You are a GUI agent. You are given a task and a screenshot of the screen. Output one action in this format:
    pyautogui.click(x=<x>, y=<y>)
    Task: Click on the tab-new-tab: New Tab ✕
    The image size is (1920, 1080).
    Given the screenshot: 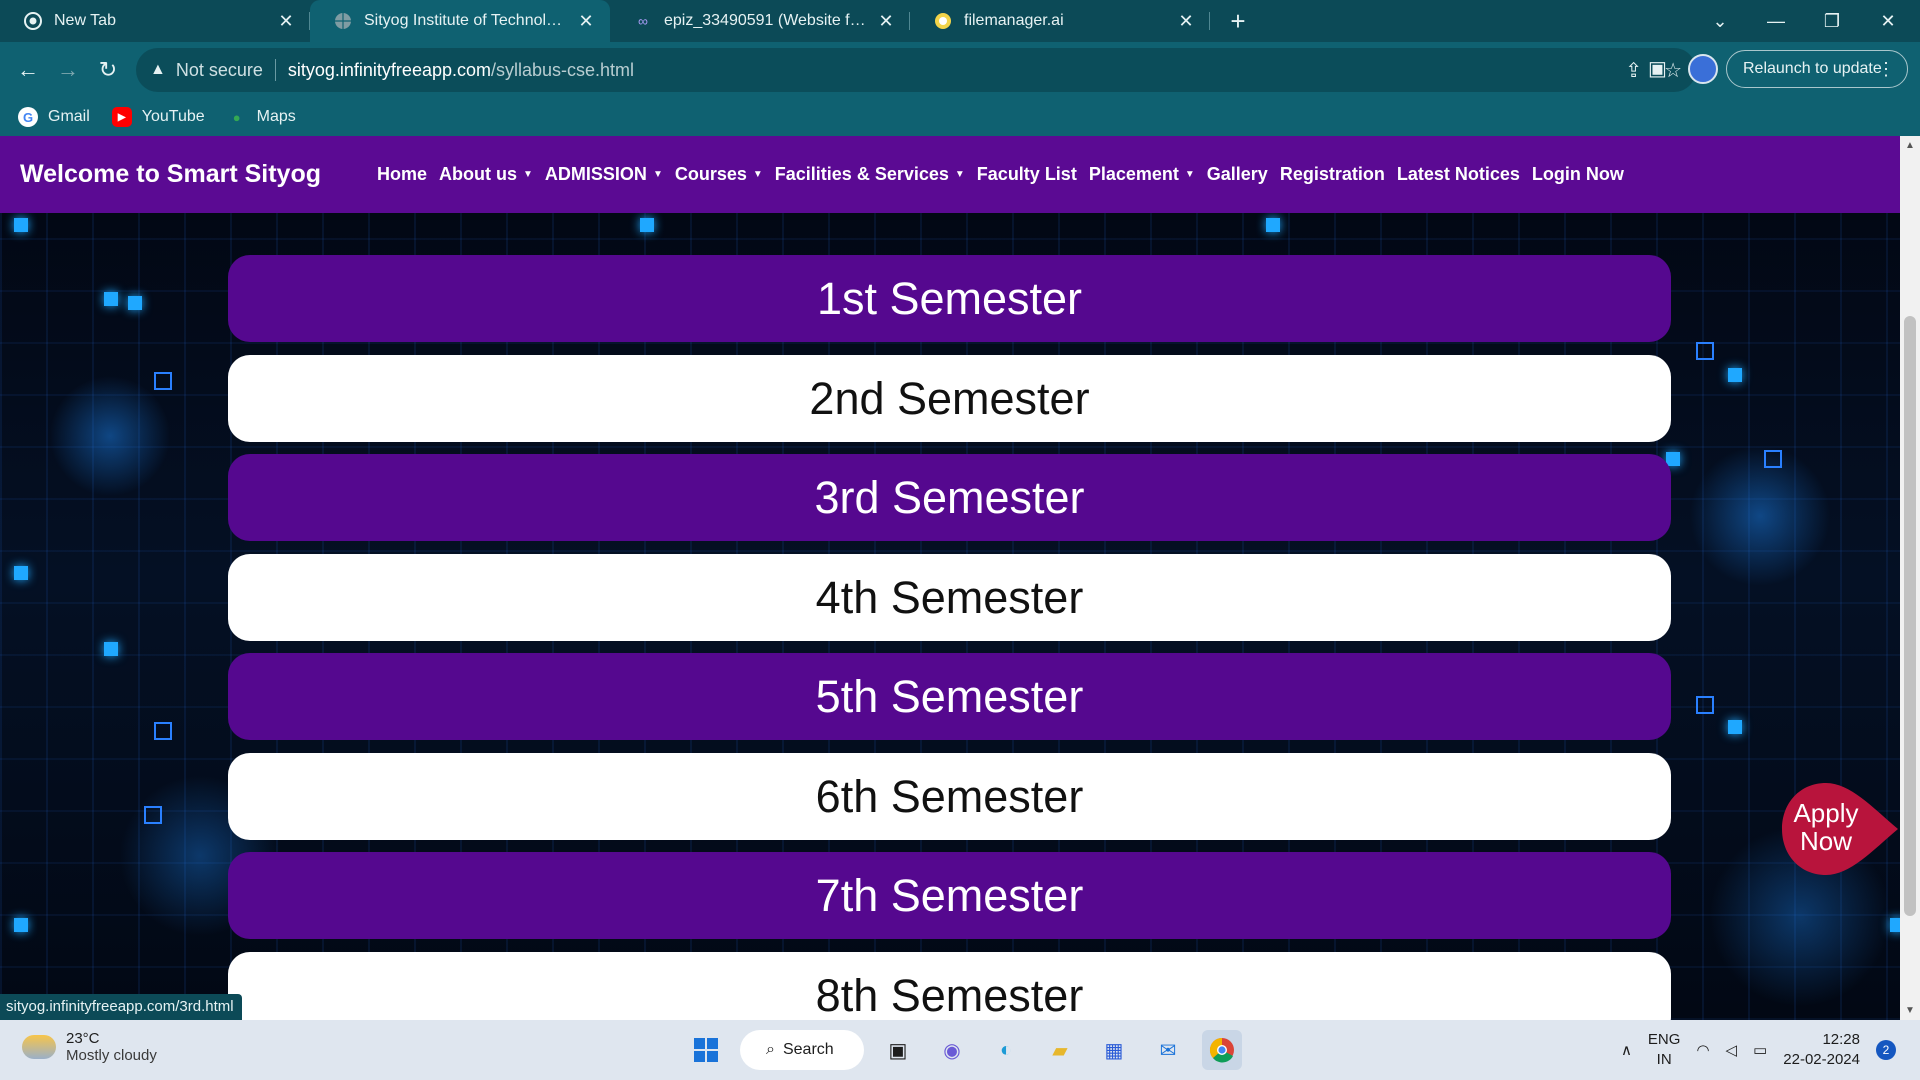 What is the action you would take?
    pyautogui.click(x=155, y=21)
    